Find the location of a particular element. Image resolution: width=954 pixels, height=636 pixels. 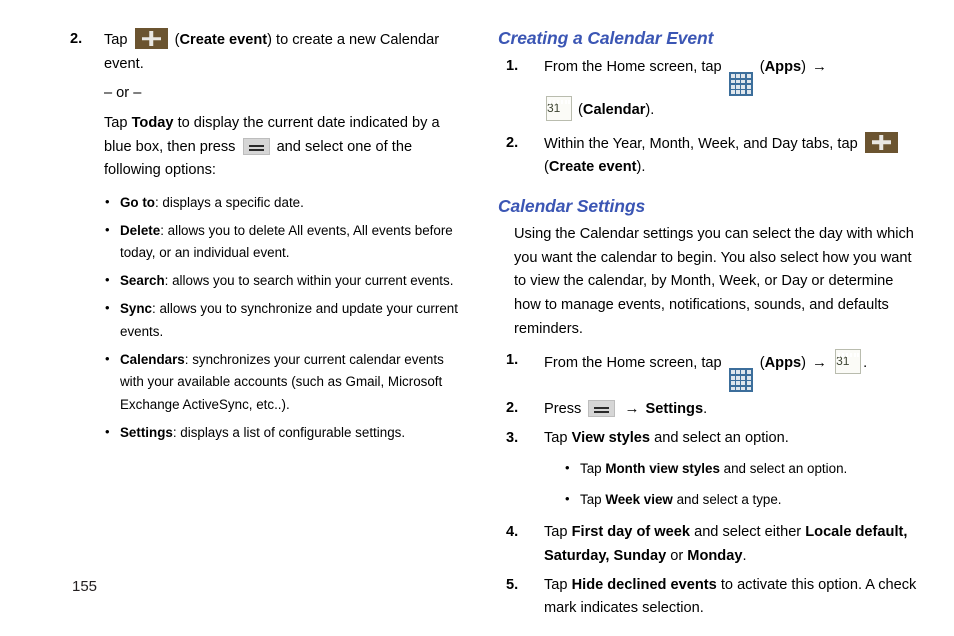

option-desc: : displays a specific date. is located at coordinates (229, 202).